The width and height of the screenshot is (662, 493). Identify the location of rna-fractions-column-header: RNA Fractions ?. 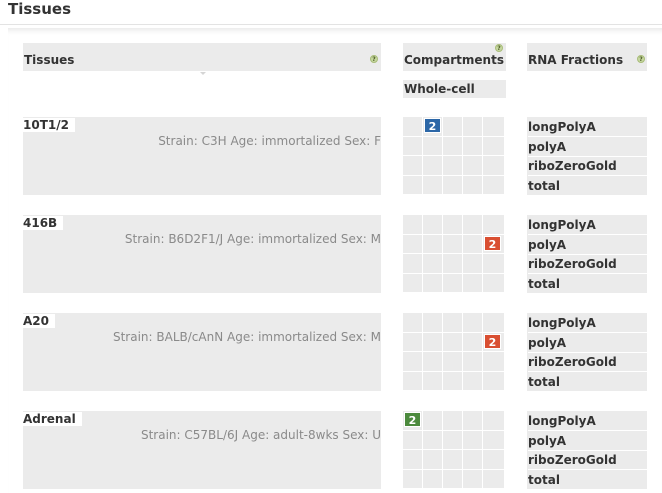
(587, 57).